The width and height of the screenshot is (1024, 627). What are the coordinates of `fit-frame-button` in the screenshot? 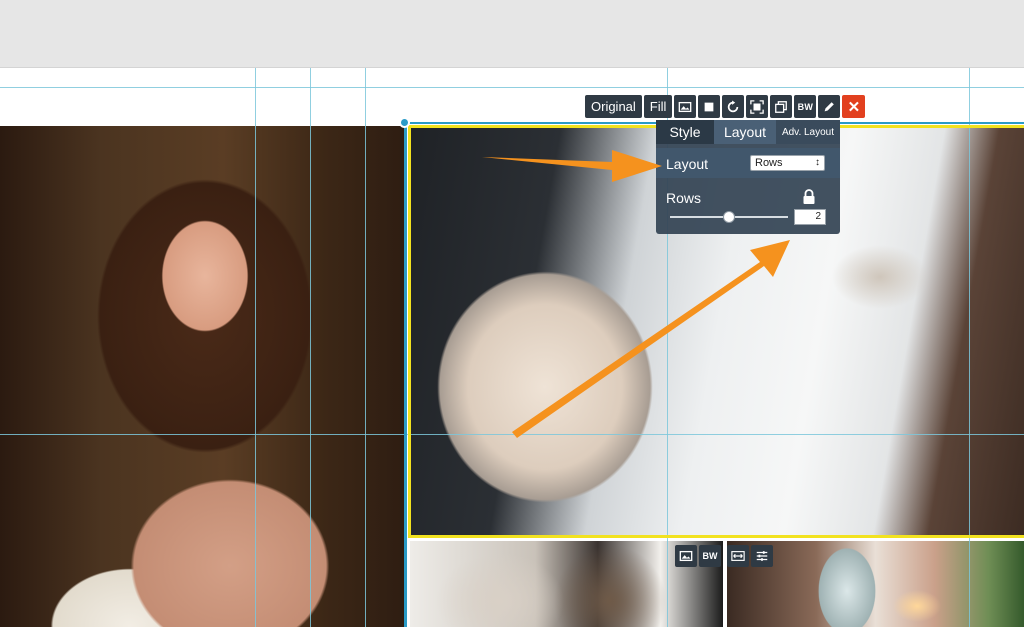 It's located at (757, 106).